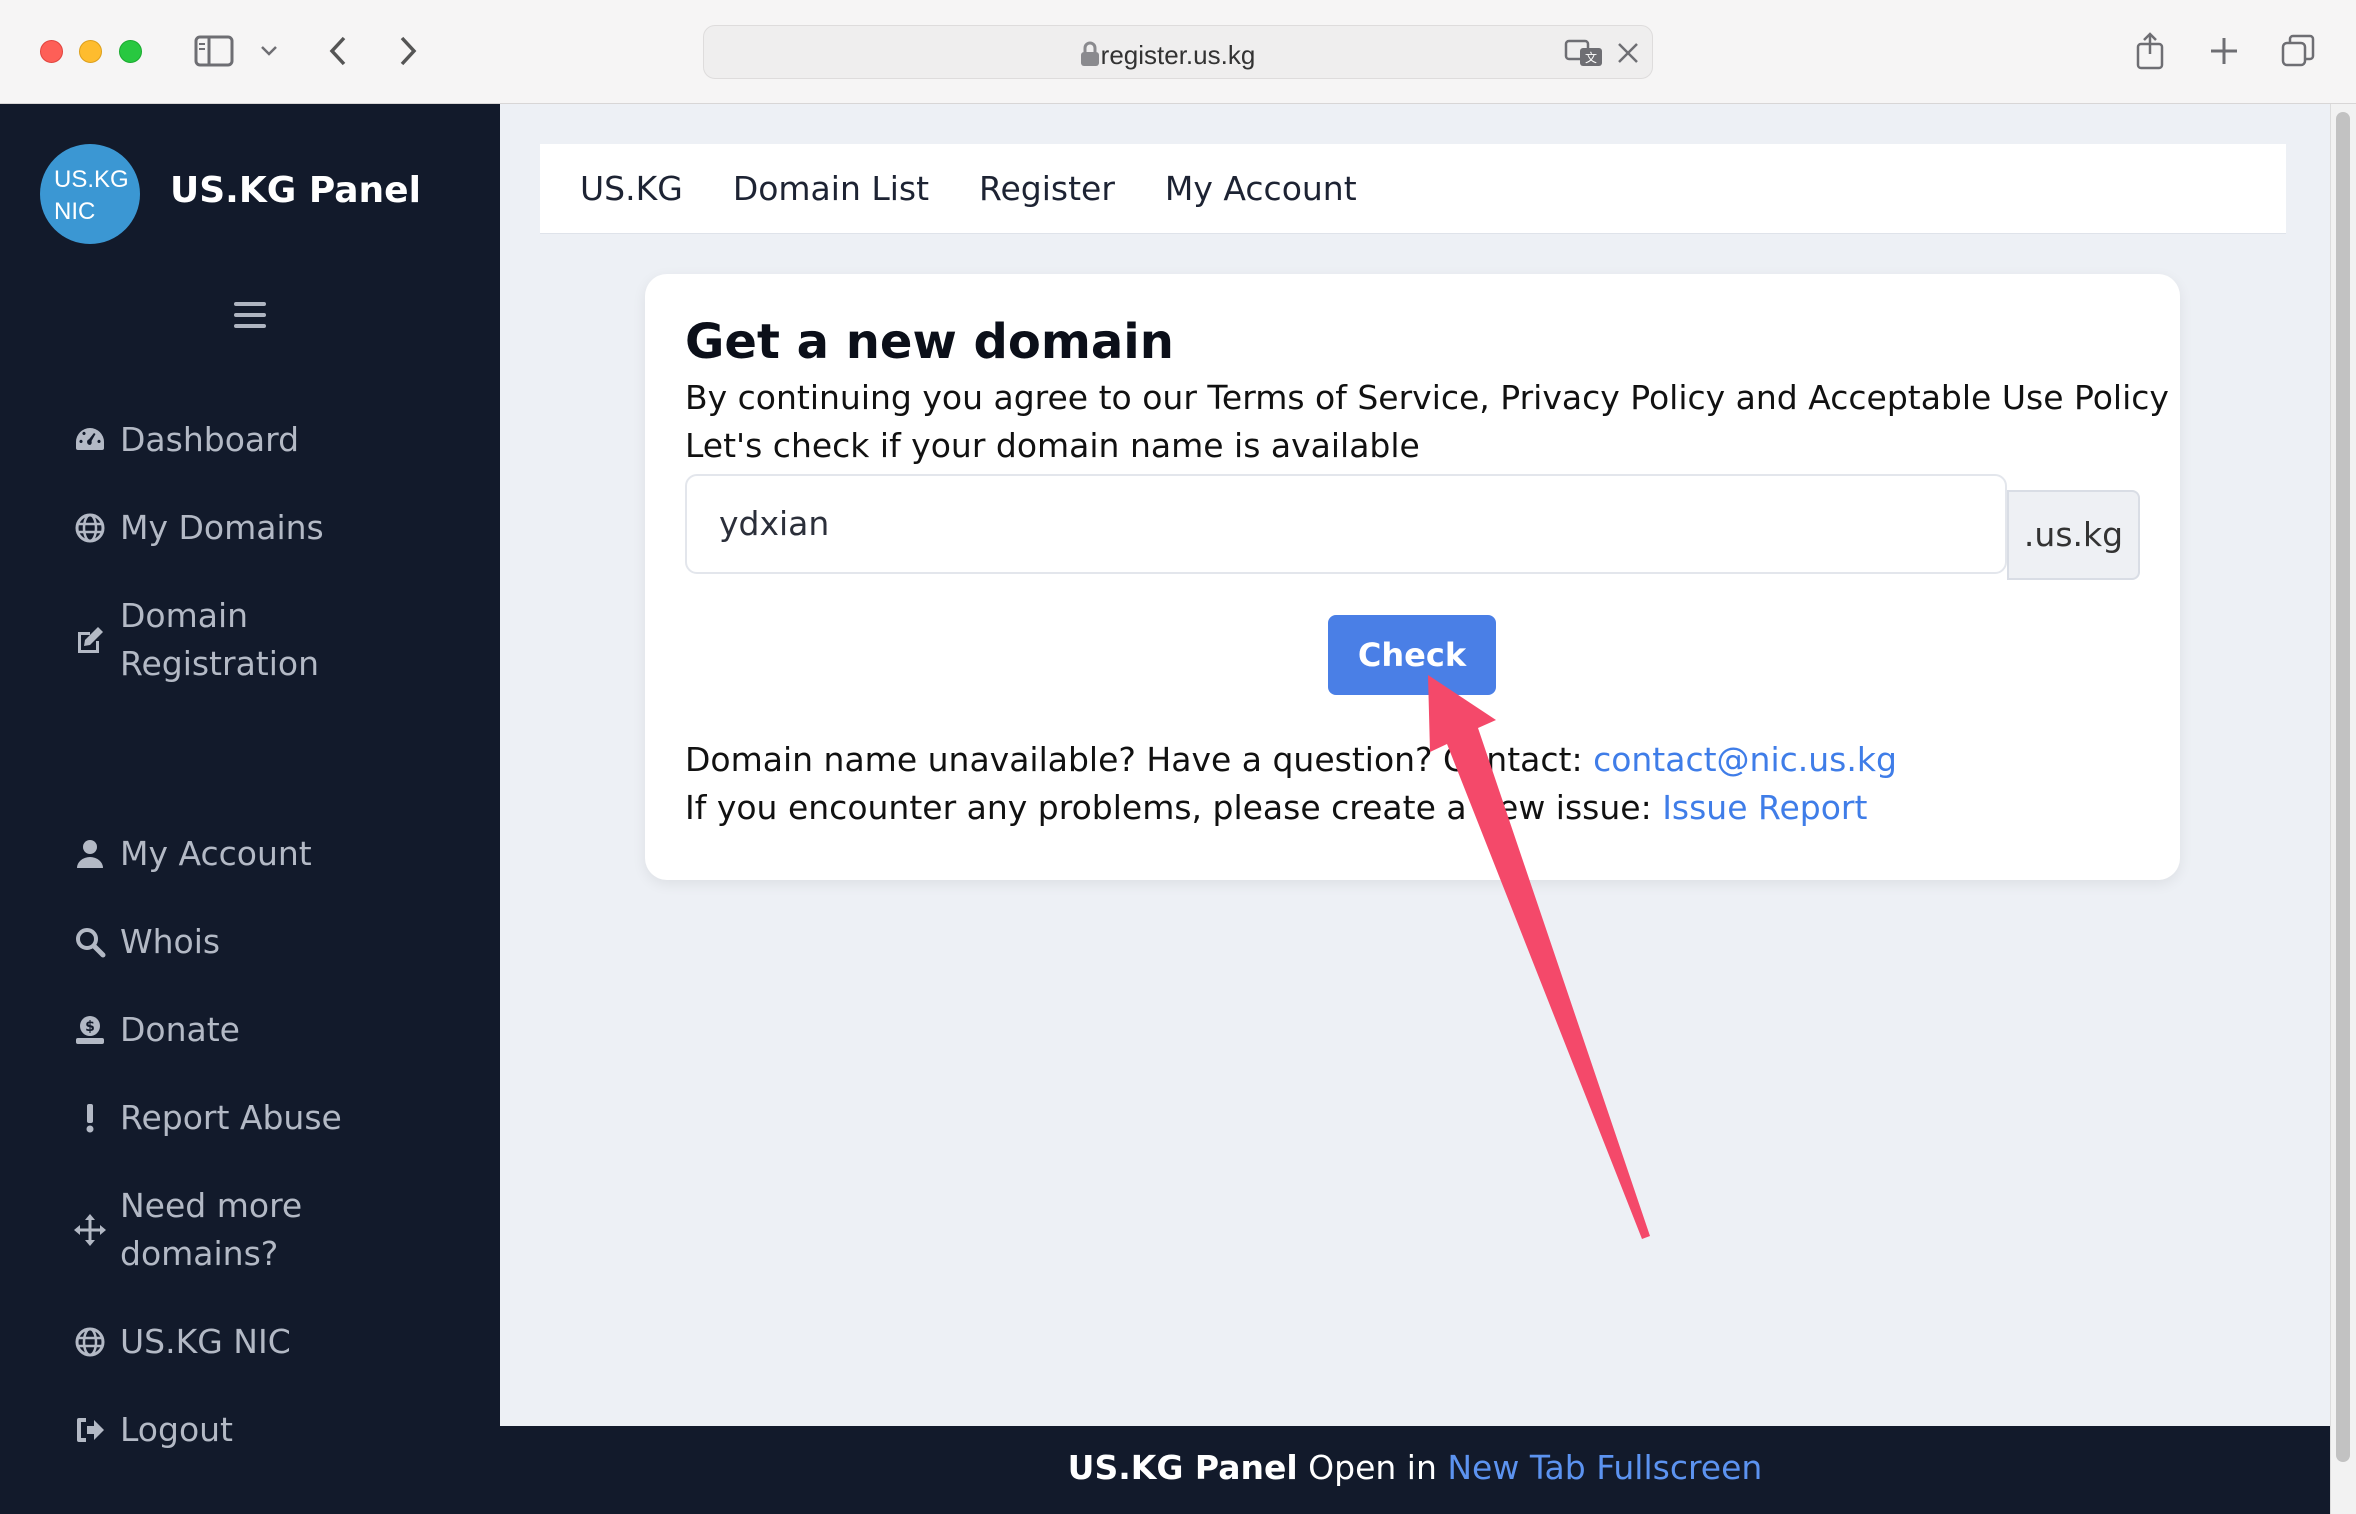 The image size is (2356, 1514). What do you see at coordinates (1182, 1467) in the screenshot?
I see `footer-brand: US.KG Panel` at bounding box center [1182, 1467].